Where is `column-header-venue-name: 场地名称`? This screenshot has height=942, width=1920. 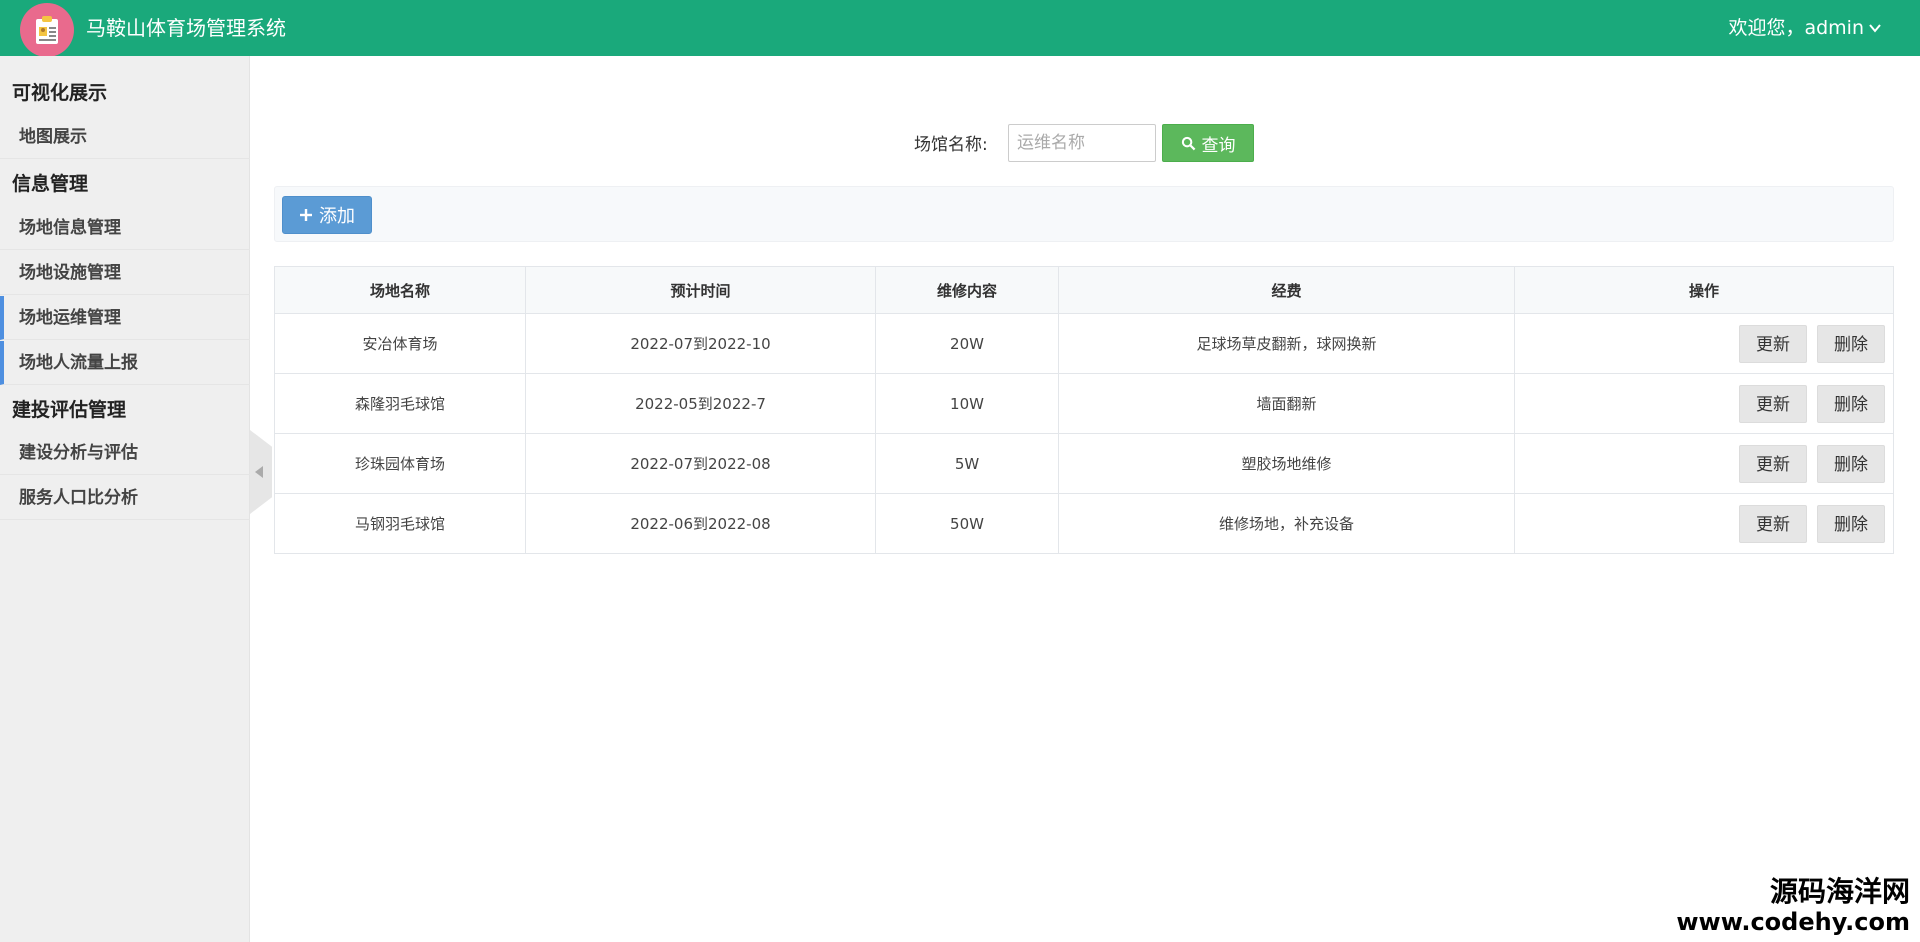 column-header-venue-name: 场地名称 is located at coordinates (400, 290).